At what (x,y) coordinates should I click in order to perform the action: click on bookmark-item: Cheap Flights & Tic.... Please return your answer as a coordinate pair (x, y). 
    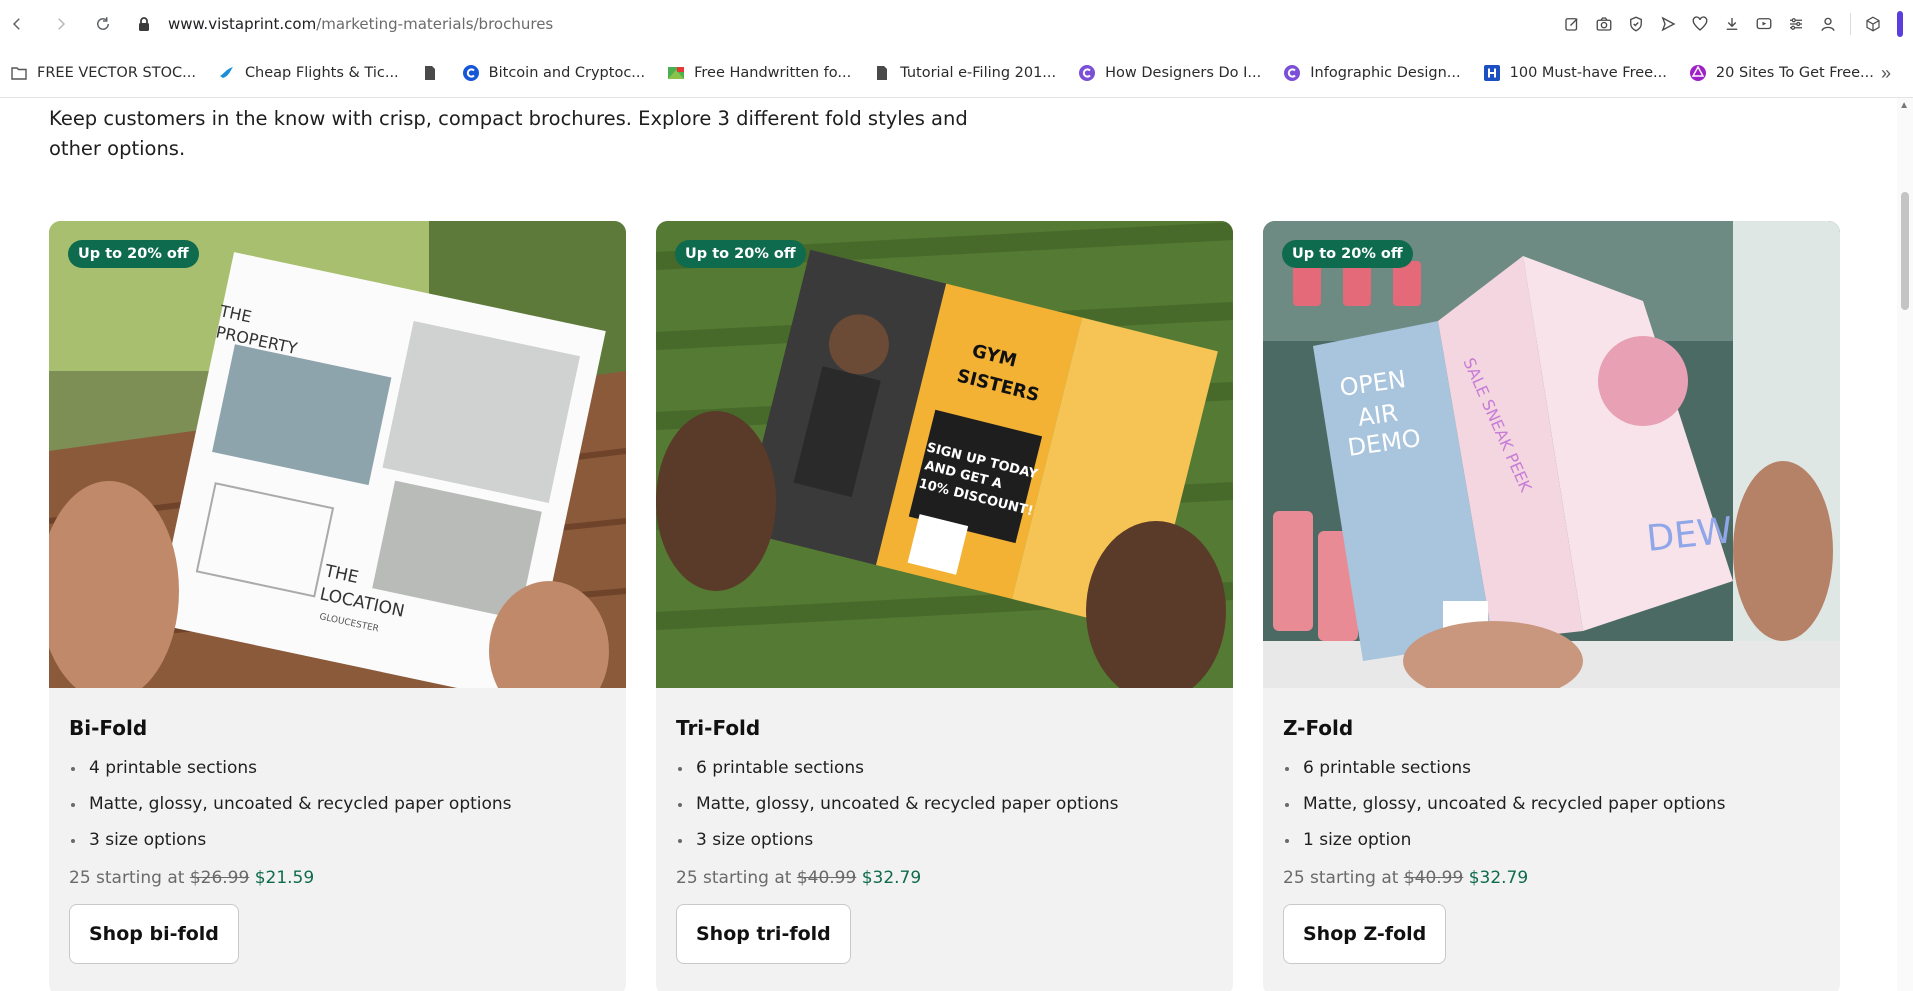
    Looking at the image, I should click on (308, 73).